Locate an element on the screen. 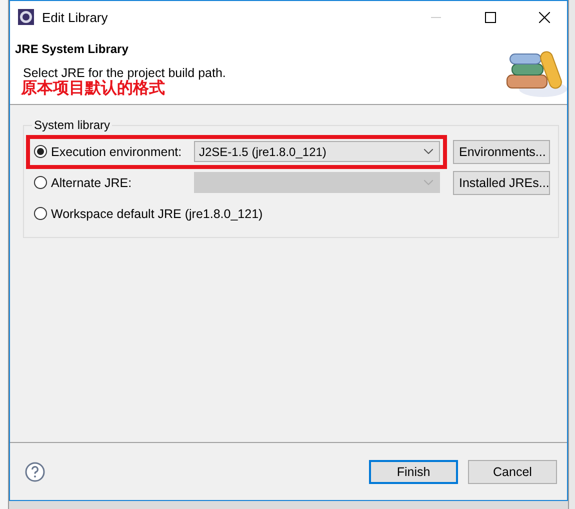 The width and height of the screenshot is (575, 509). option-label: Workspace default JRE (jre1.8.0_121) is located at coordinates (157, 213).